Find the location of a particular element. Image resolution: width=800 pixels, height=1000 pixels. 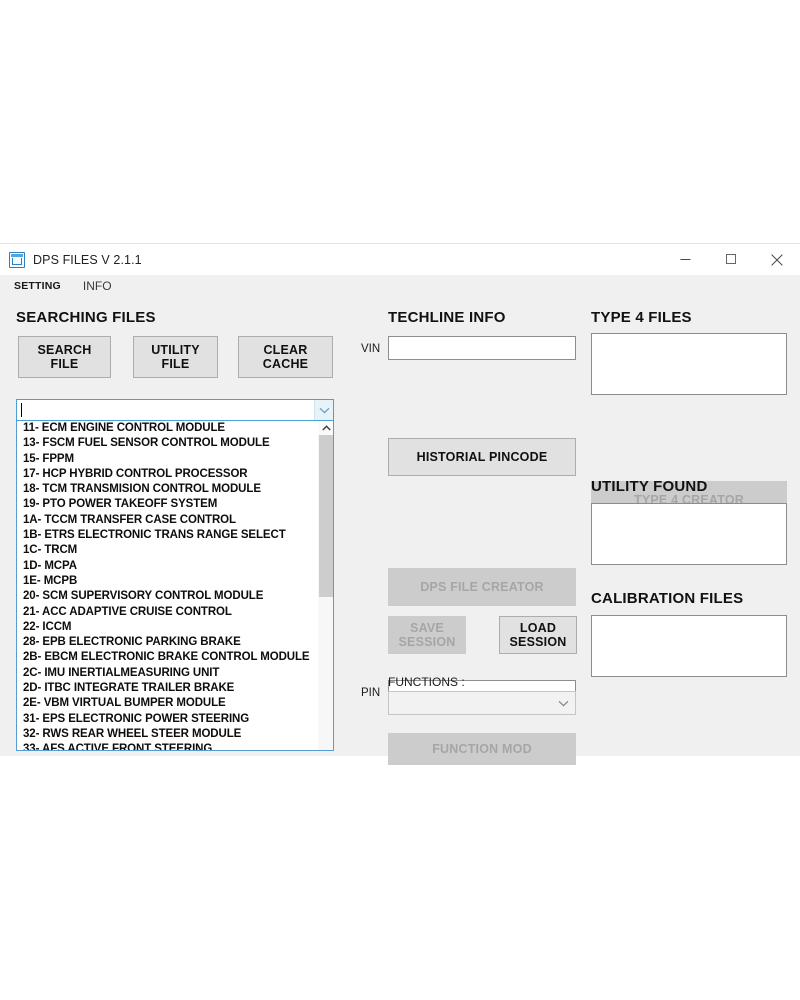

module-list-item: 1D- MCPA is located at coordinates (166, 566).